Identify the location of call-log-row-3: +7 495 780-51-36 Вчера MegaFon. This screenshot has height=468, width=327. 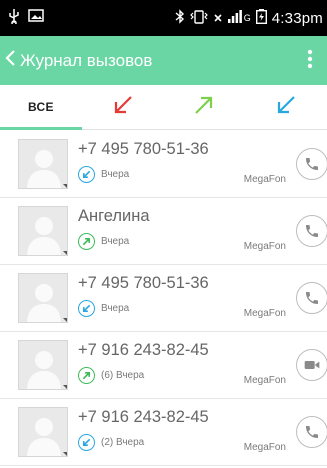
(163, 298).